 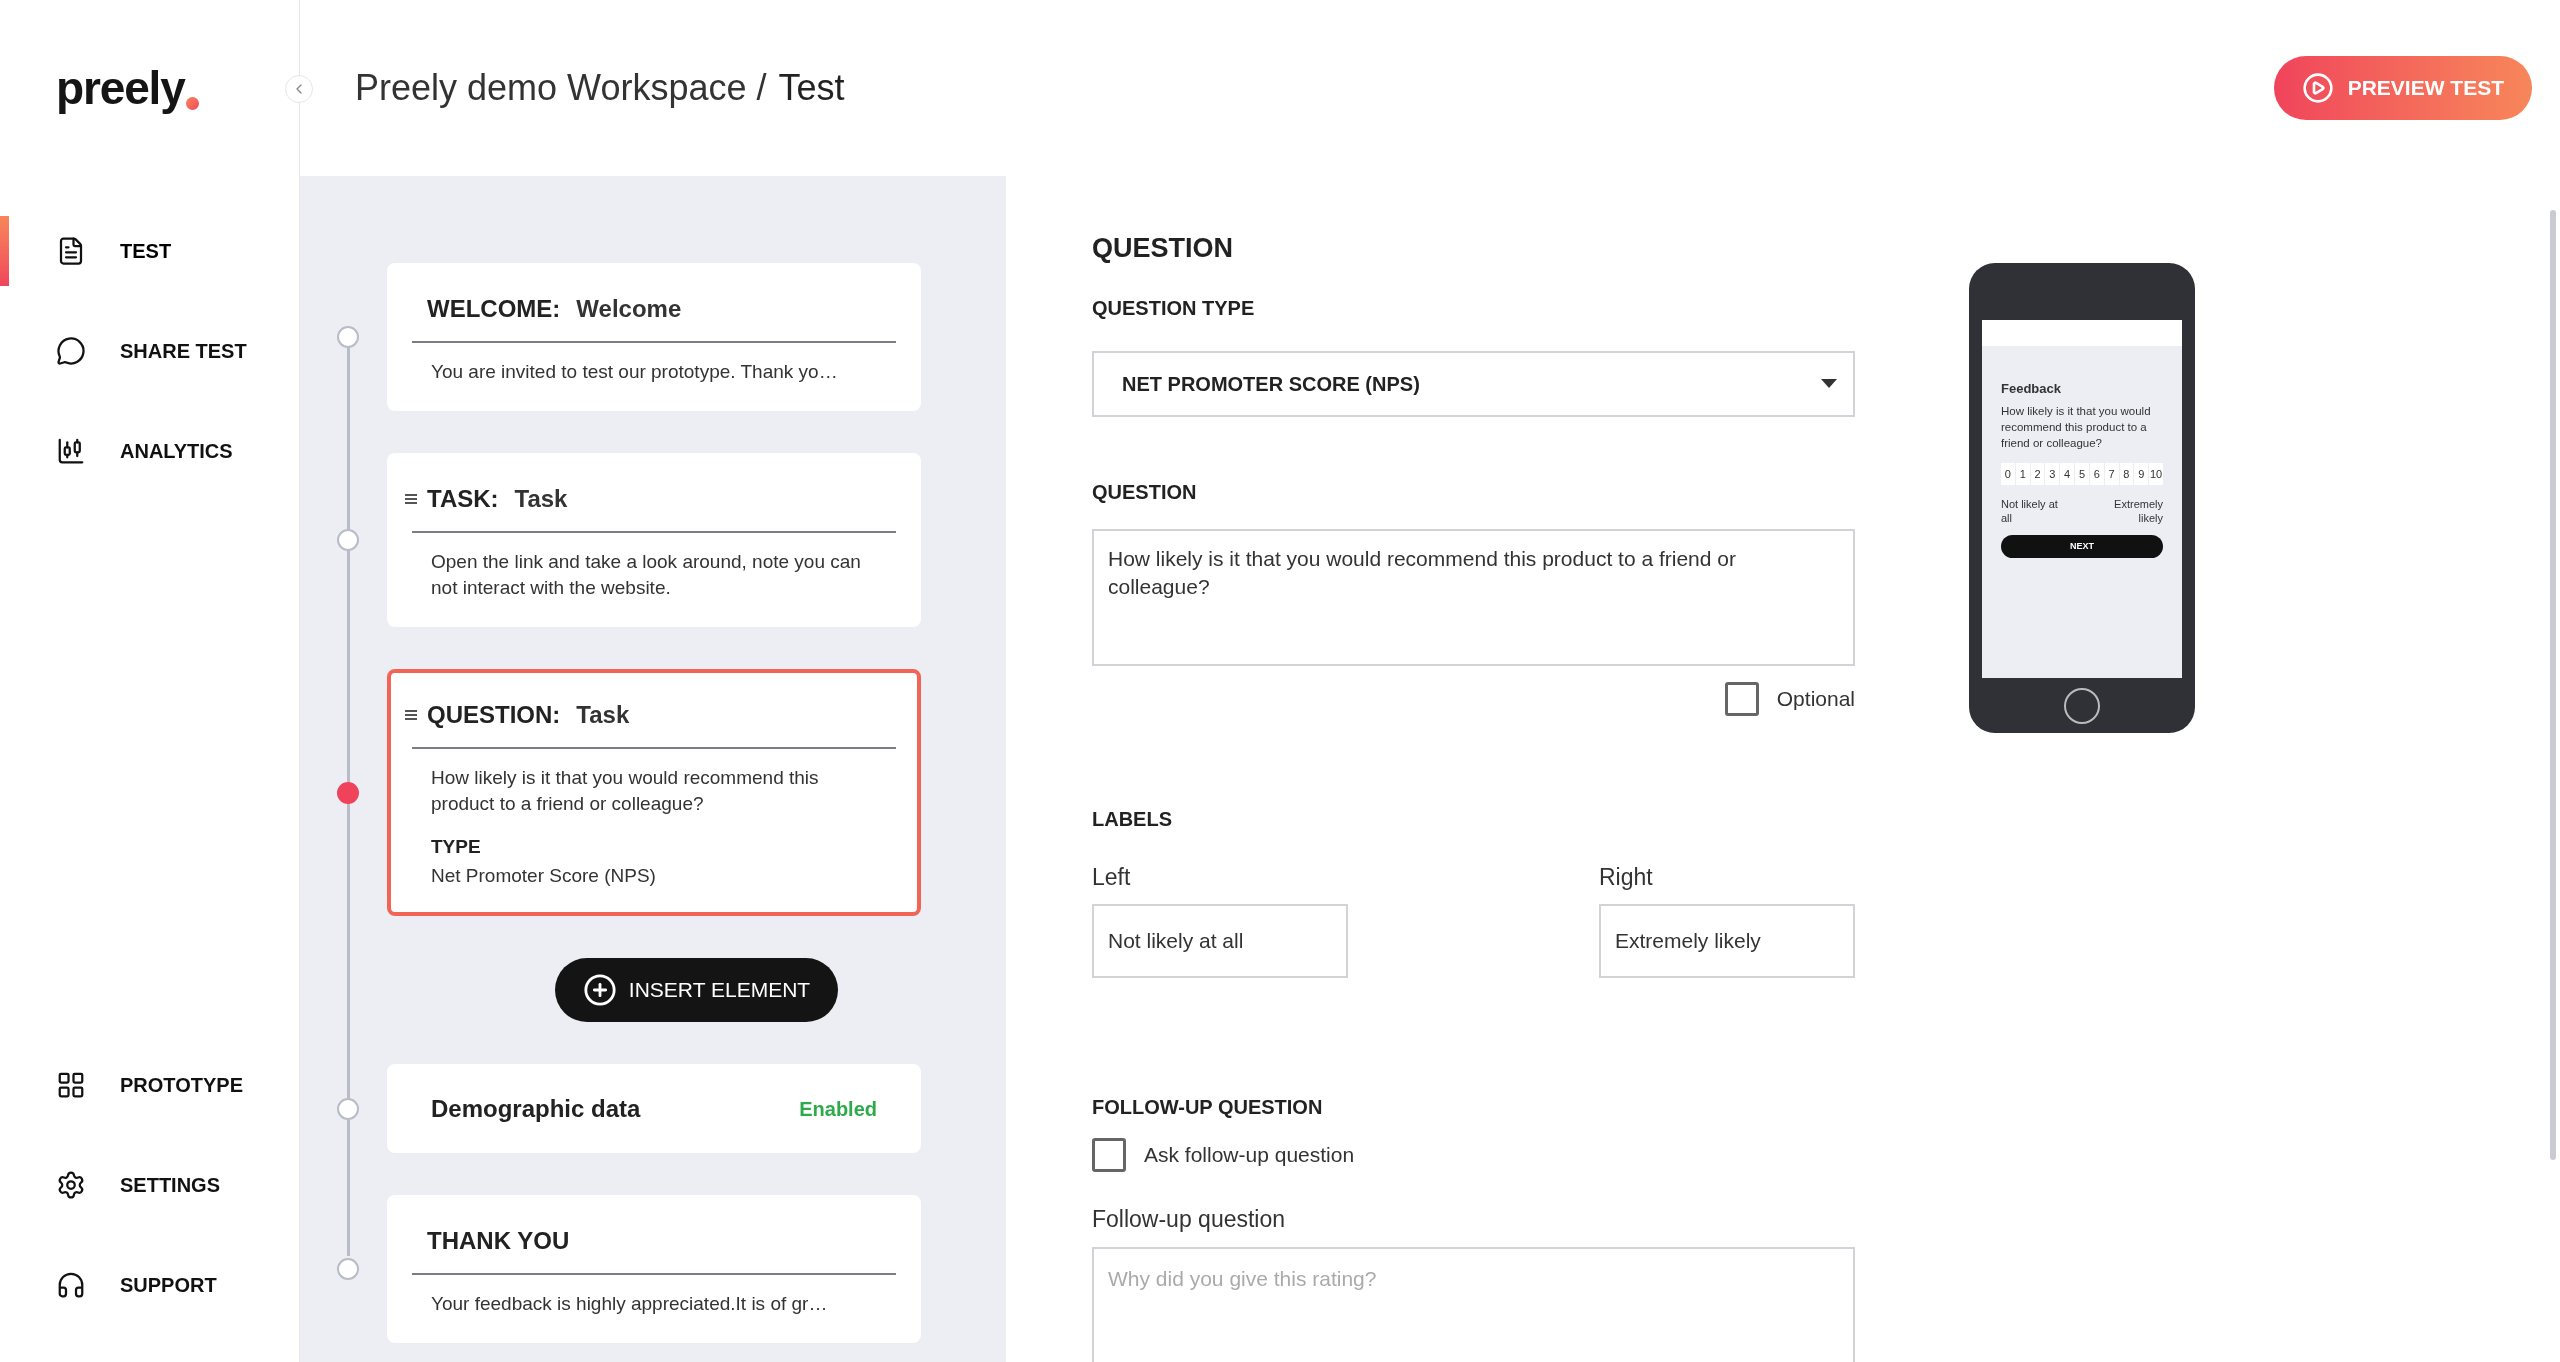 I want to click on scale-option: 10, so click(x=2156, y=473).